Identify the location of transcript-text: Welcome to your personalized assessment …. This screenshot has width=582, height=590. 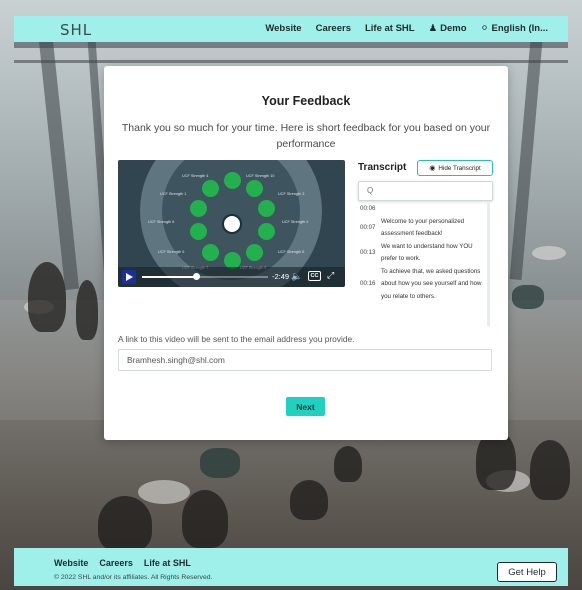
(423, 227).